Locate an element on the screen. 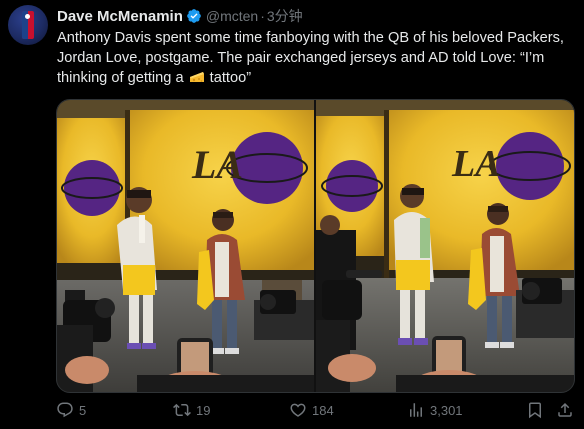  verified-badge-icon is located at coordinates (194, 16).